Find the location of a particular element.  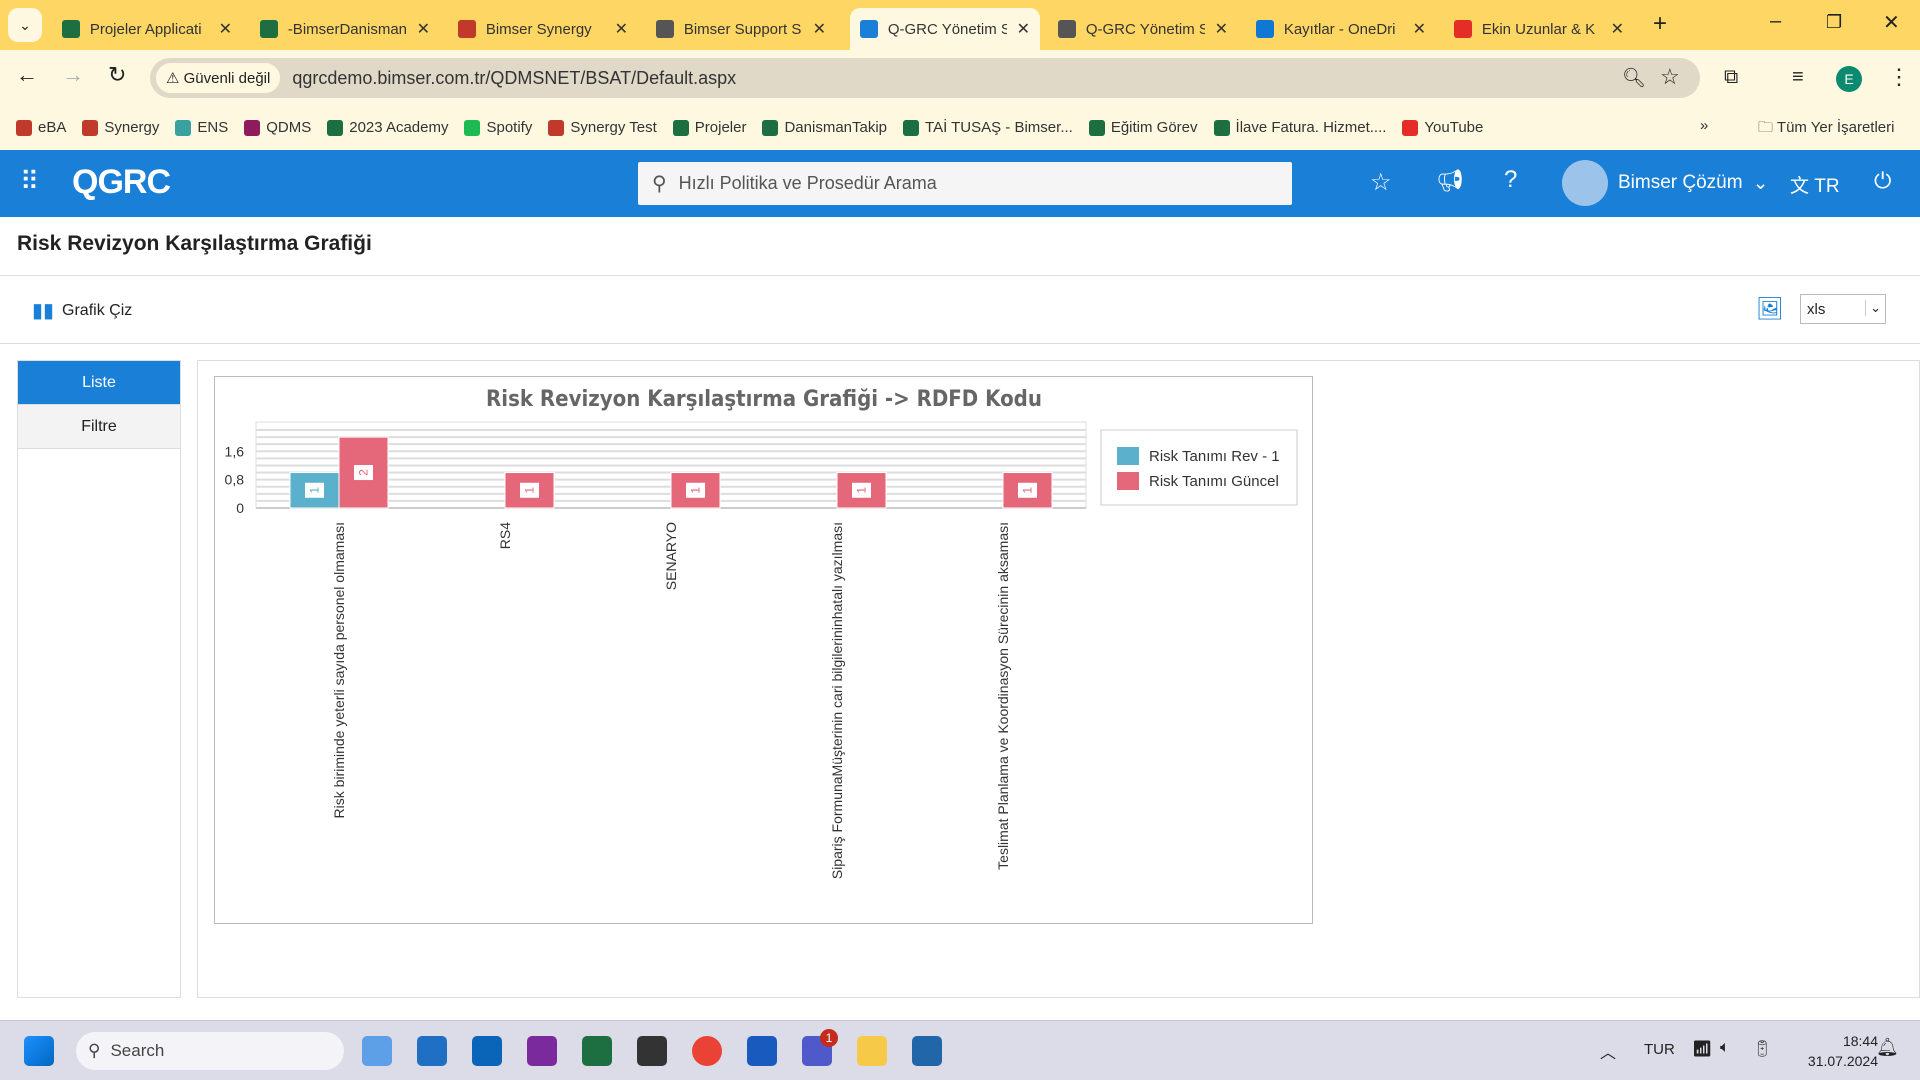

minimize-button: – is located at coordinates (1775, 21).